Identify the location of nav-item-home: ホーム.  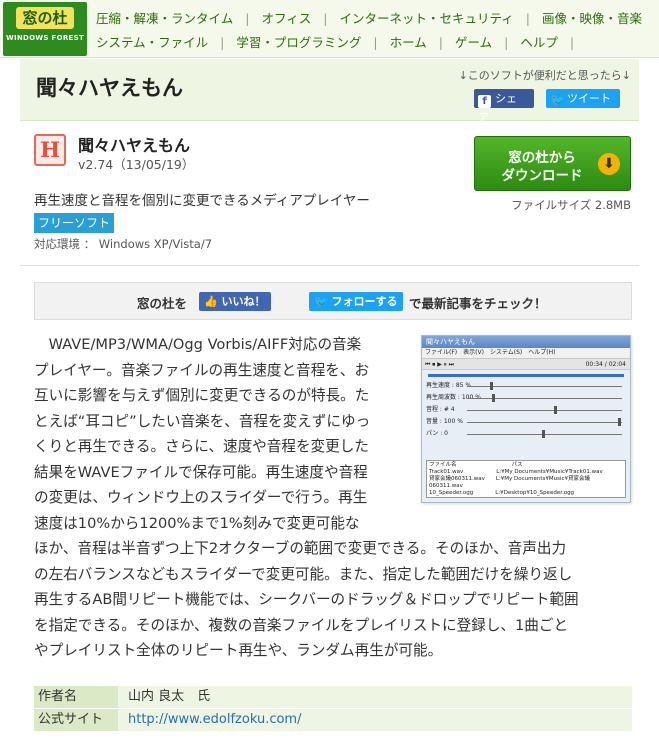
(408, 42).